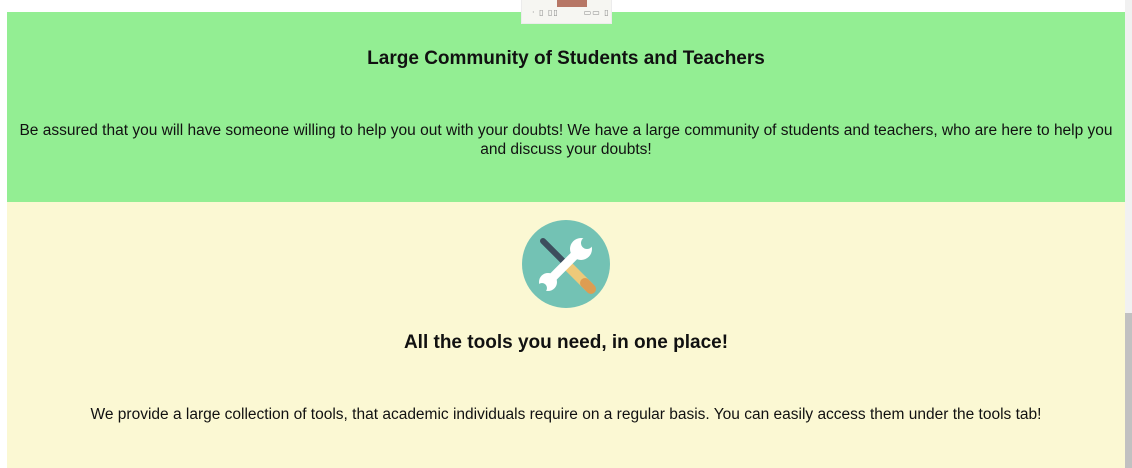 The image size is (1132, 468). What do you see at coordinates (571, 12) in the screenshot?
I see `partial-image-detail: · ▯ ▯▯ ▭▭ ▯` at bounding box center [571, 12].